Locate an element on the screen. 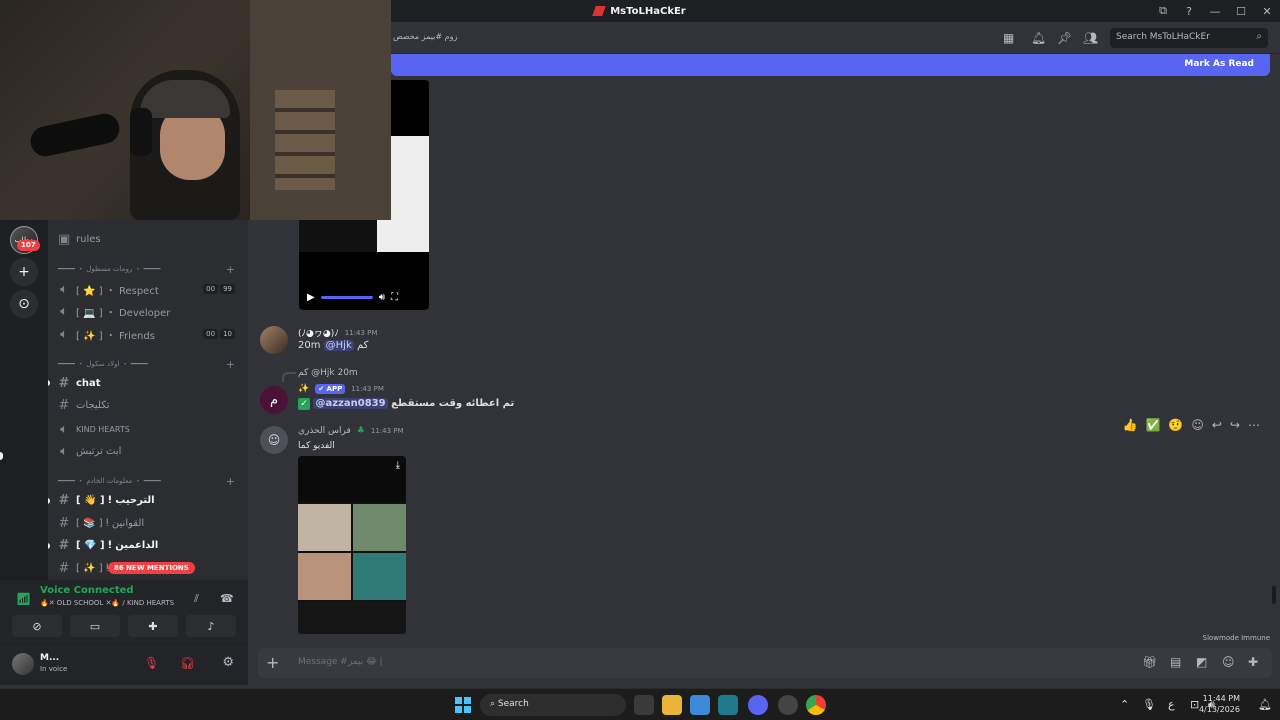 The height and width of the screenshot is (720, 1280). webcam-cap is located at coordinates (185, 99).